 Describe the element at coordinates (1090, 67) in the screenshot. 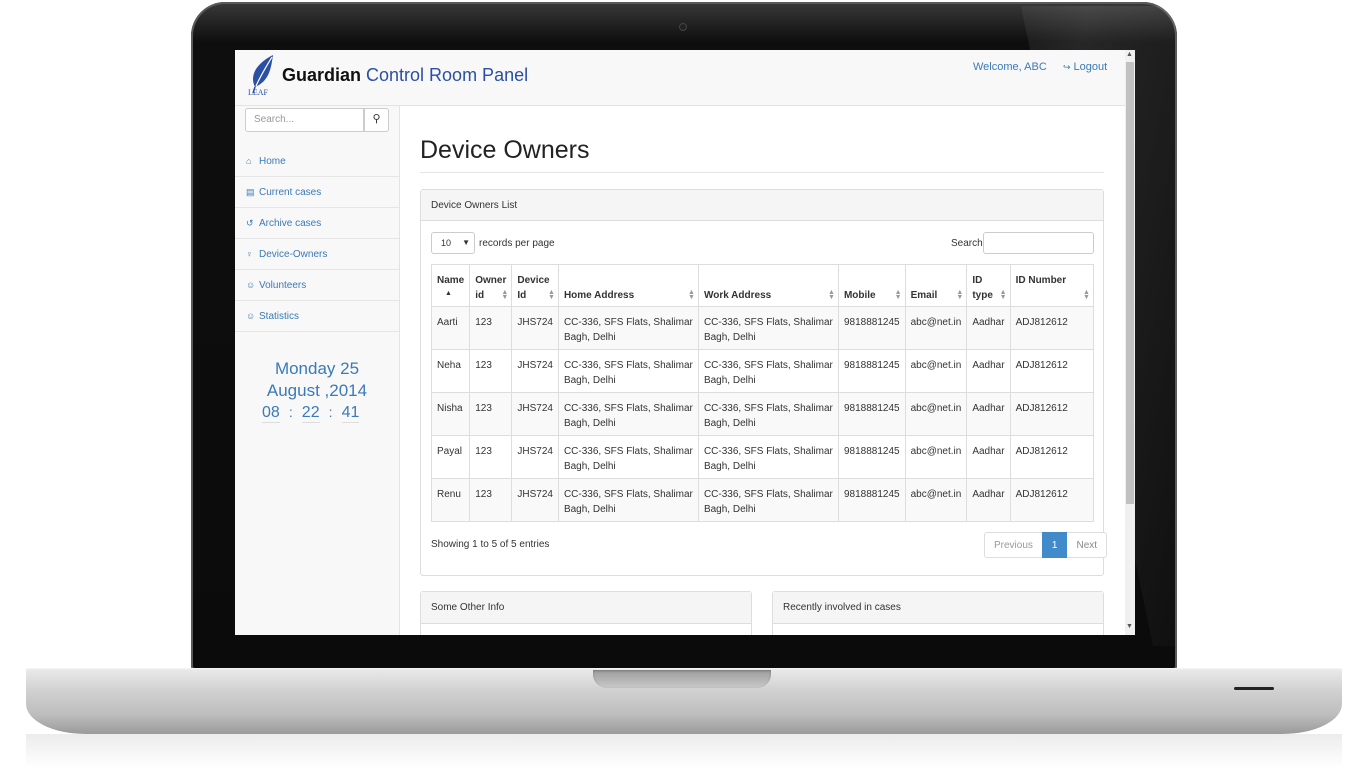

I see `logout-label: Logout` at that location.